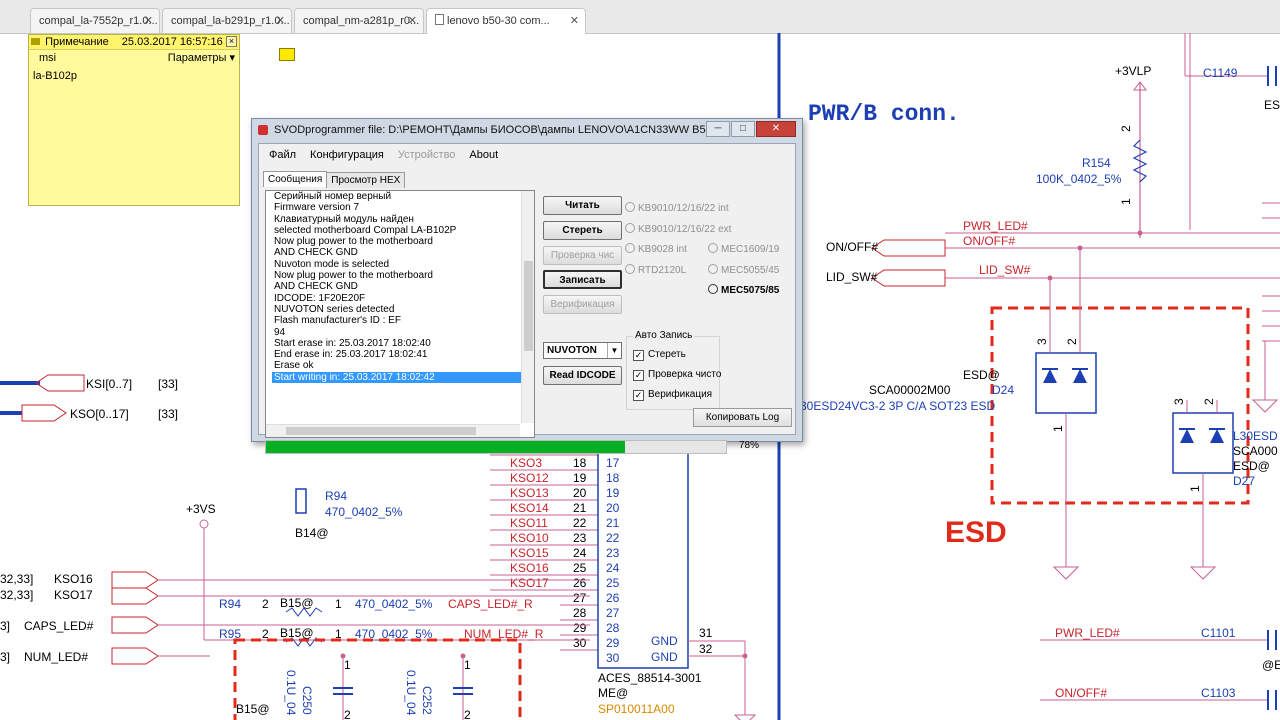  What do you see at coordinates (397, 377) in the screenshot?
I see `log-line: Start writing in: 25.03.2017 18:02:42` at bounding box center [397, 377].